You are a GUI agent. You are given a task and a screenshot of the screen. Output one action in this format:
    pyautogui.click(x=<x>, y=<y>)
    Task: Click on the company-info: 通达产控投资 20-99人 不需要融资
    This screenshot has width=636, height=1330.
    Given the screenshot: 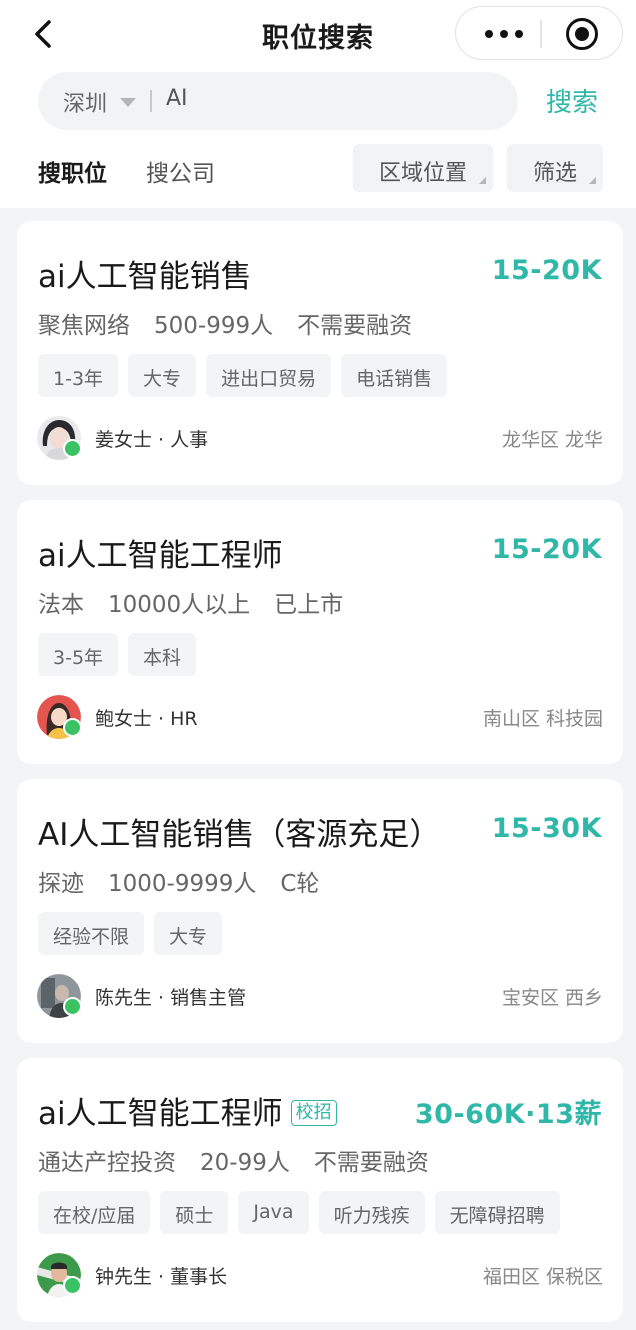 What is the action you would take?
    pyautogui.click(x=245, y=1160)
    